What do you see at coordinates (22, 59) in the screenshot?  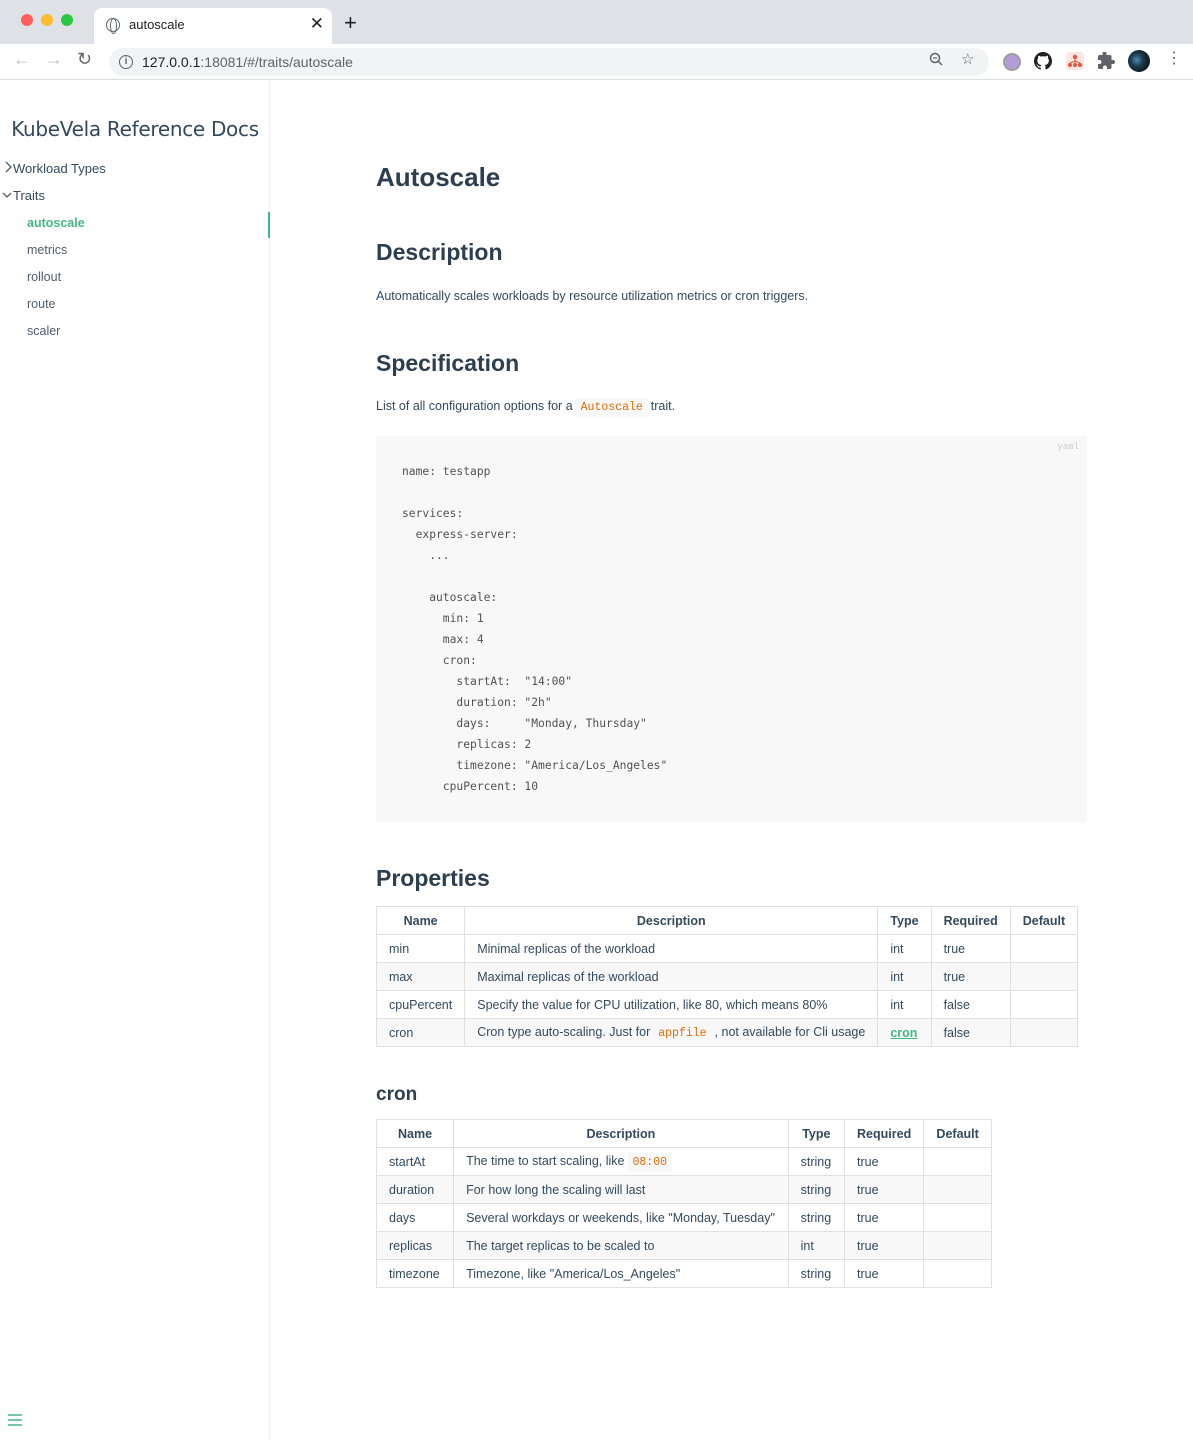 I see `back-icon: ←` at bounding box center [22, 59].